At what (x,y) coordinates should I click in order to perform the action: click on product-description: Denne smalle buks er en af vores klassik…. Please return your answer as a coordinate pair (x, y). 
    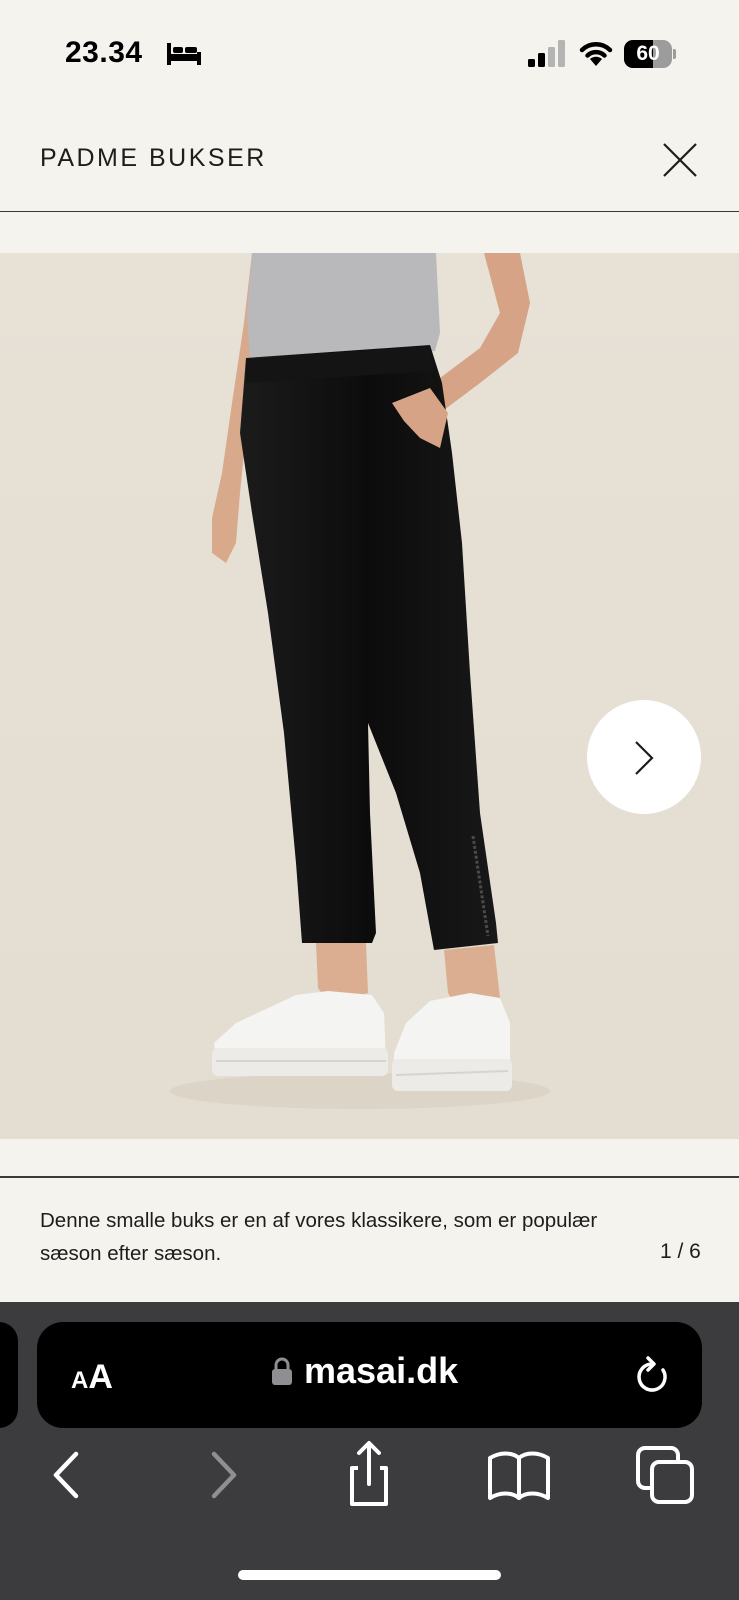
    Looking at the image, I should click on (319, 1237).